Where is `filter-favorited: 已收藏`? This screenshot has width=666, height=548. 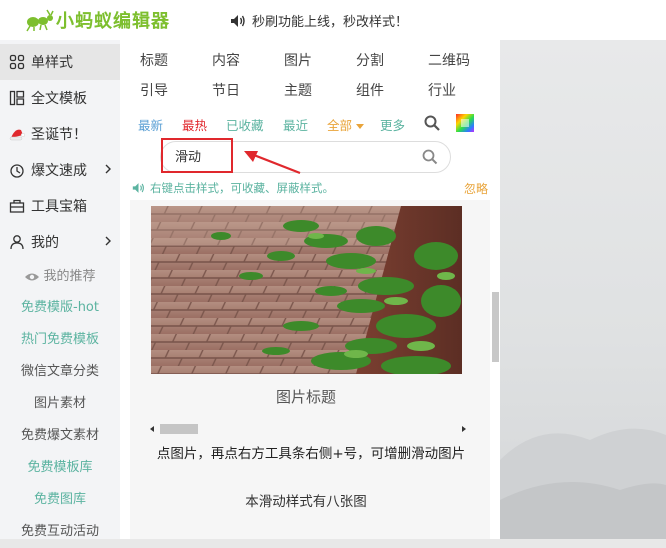 filter-favorited: 已收藏 is located at coordinates (245, 124).